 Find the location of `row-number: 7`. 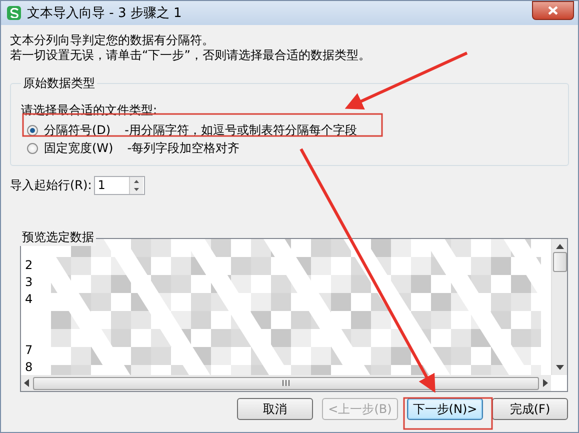

row-number: 7 is located at coordinates (29, 349).